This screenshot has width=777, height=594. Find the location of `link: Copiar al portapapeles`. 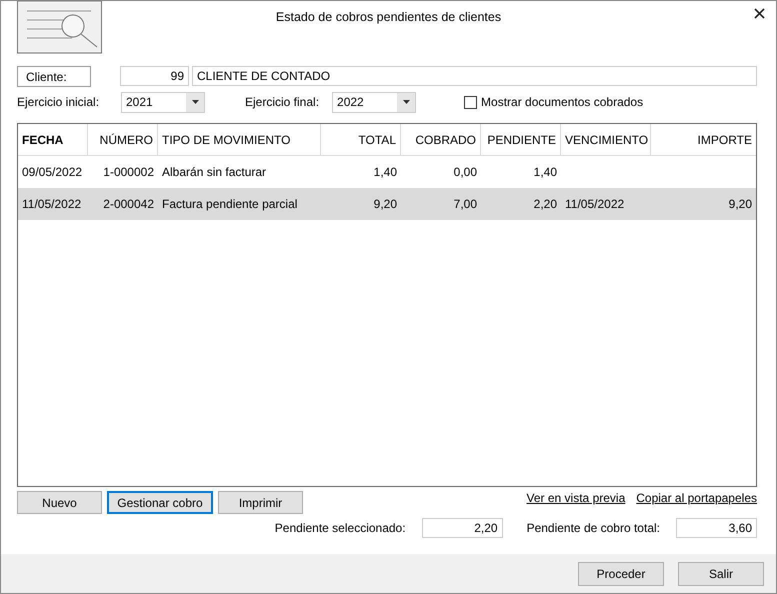

link: Copiar al portapapeles is located at coordinates (696, 498).